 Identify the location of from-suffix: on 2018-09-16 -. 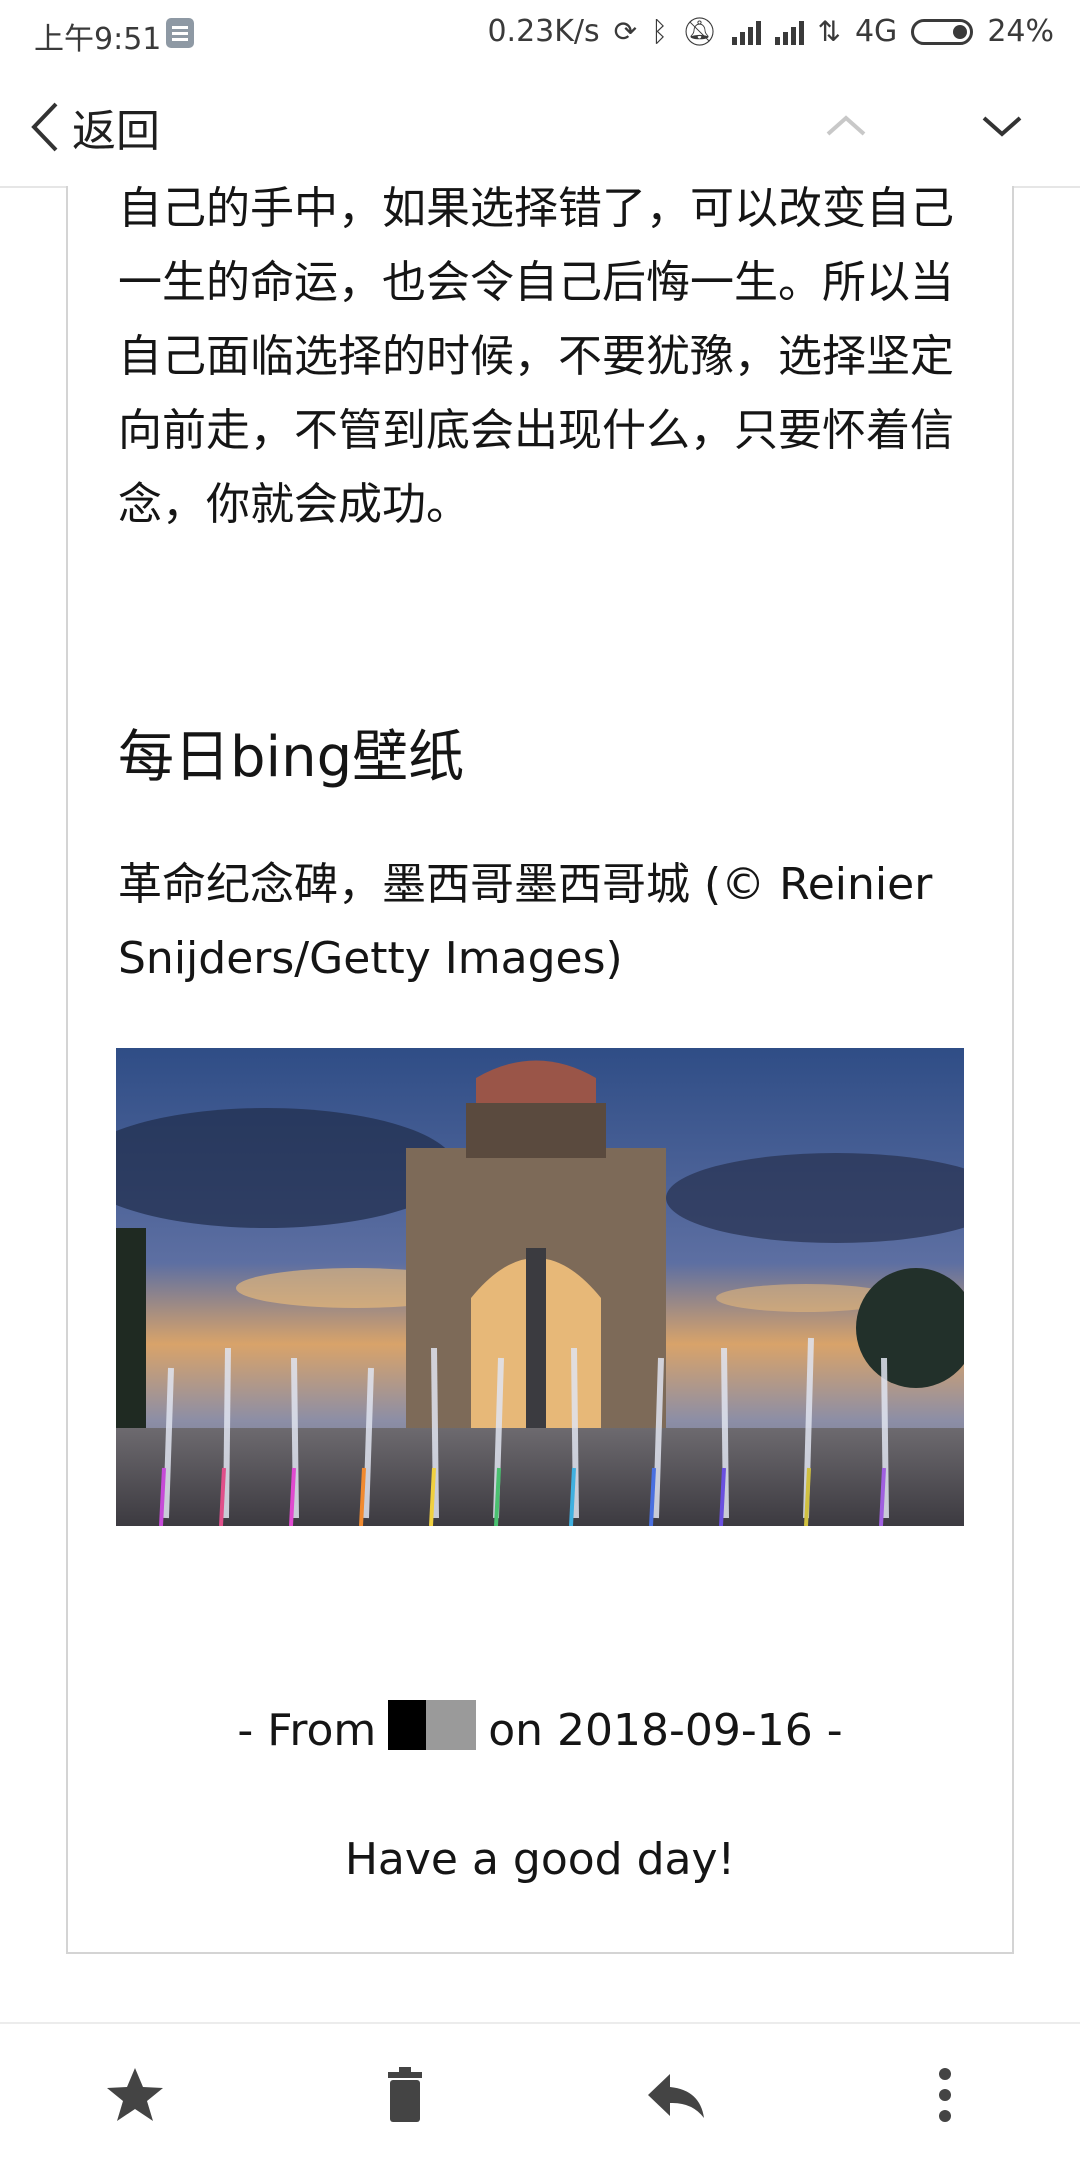
(665, 1730).